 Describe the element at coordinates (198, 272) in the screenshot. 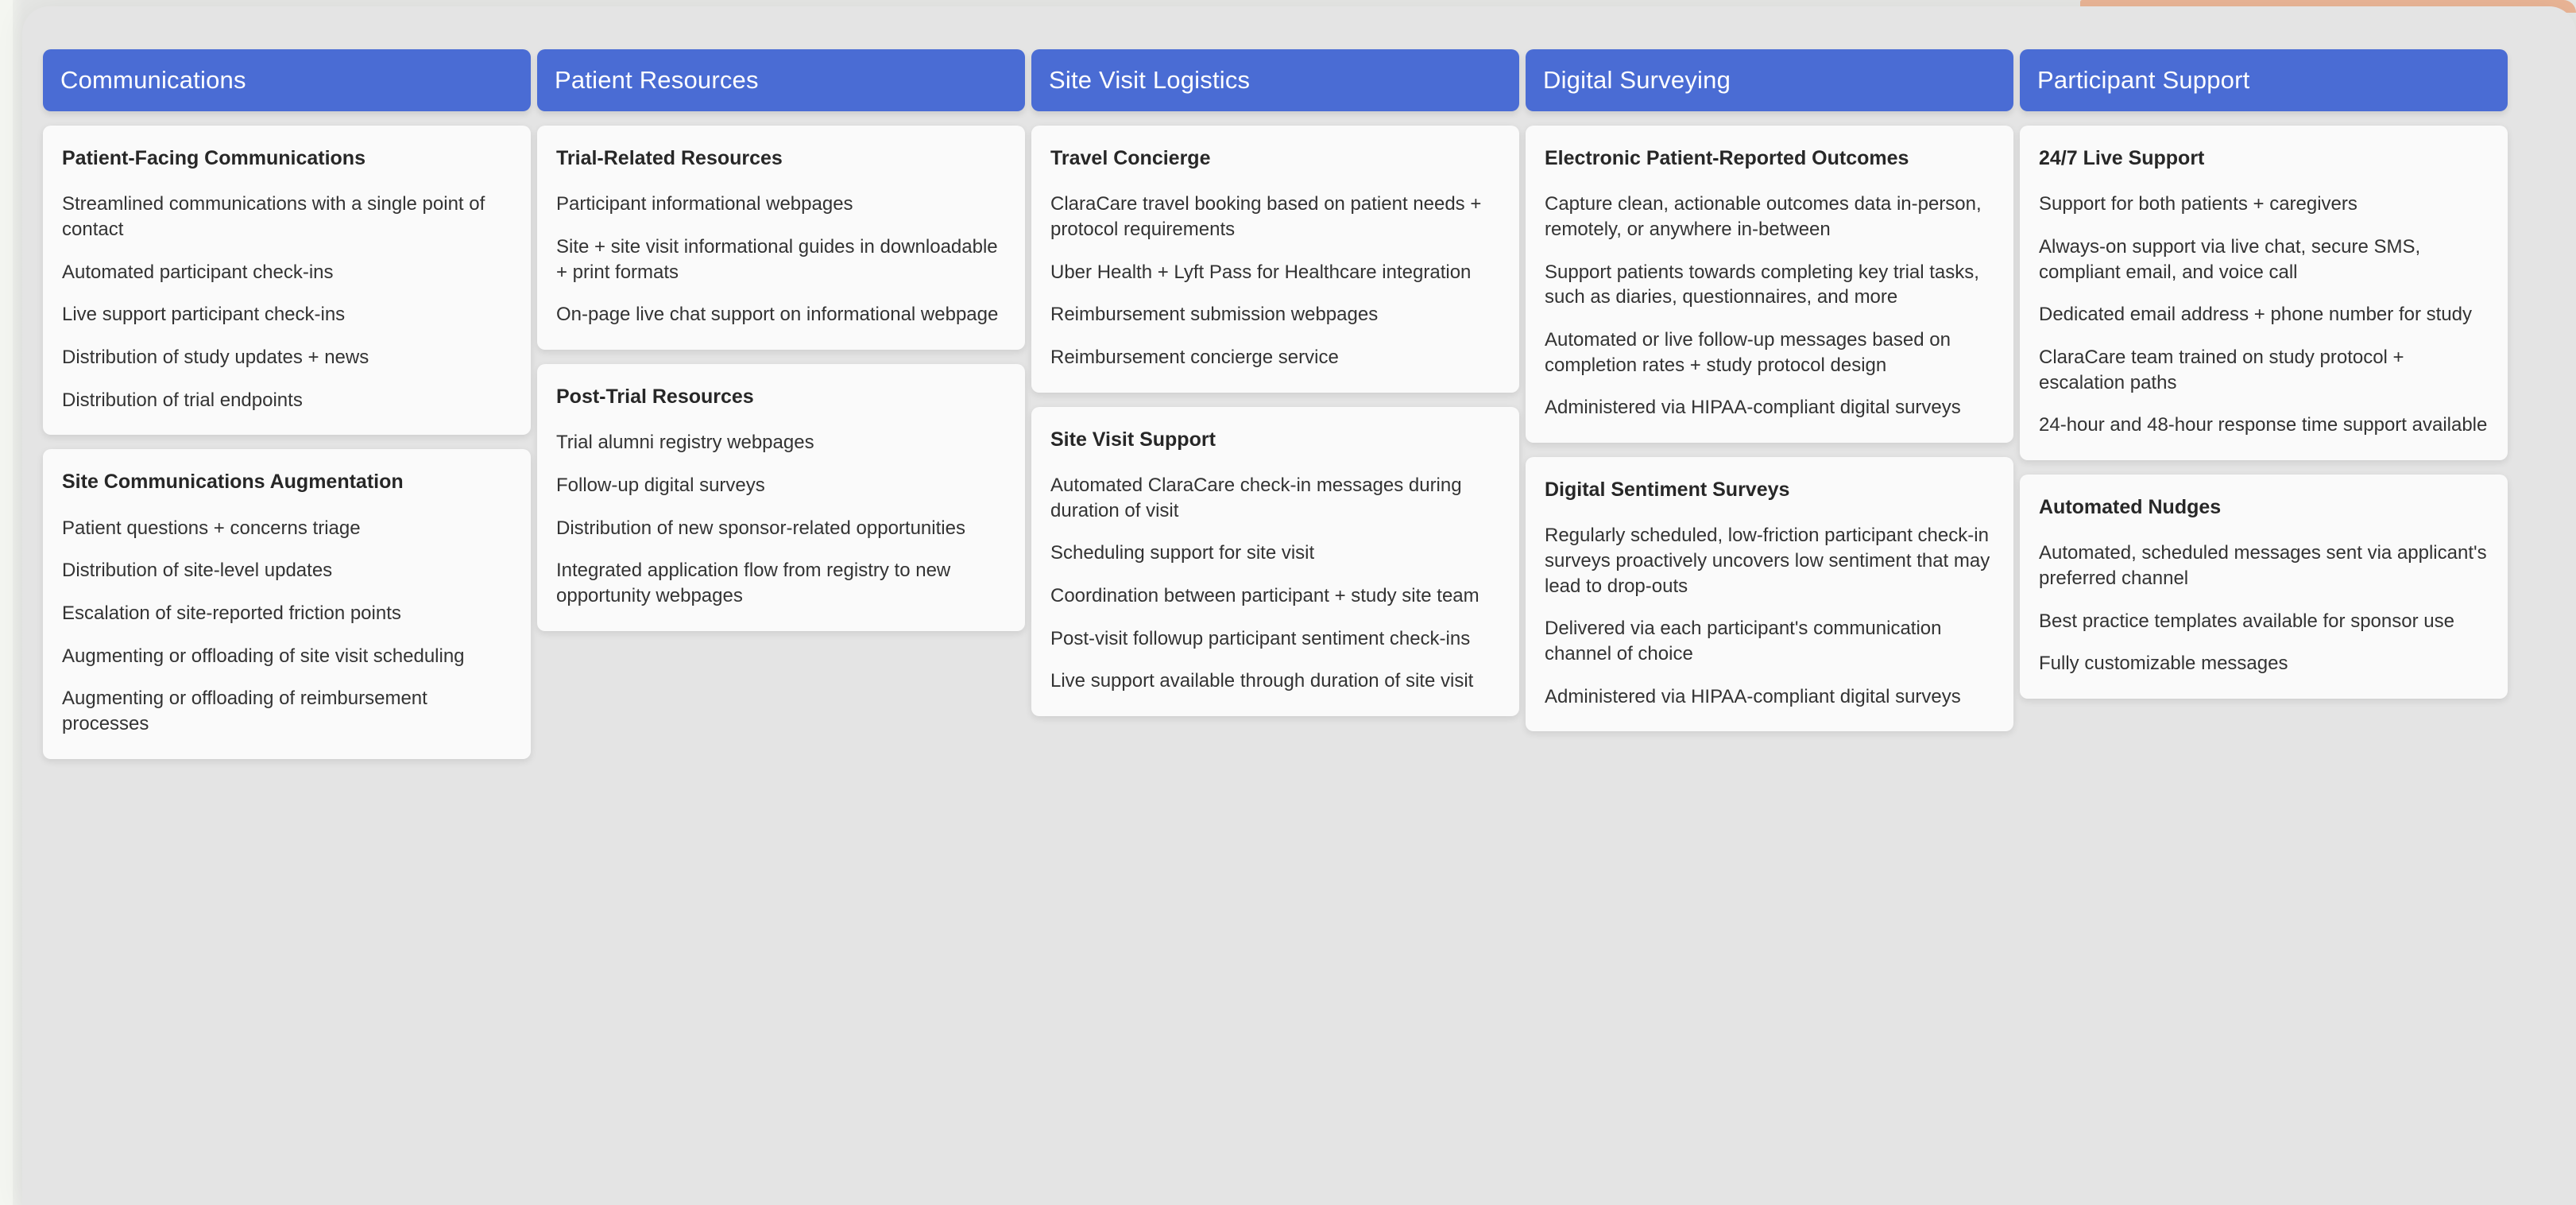

I see `card-item: Automated participant check-ins` at that location.